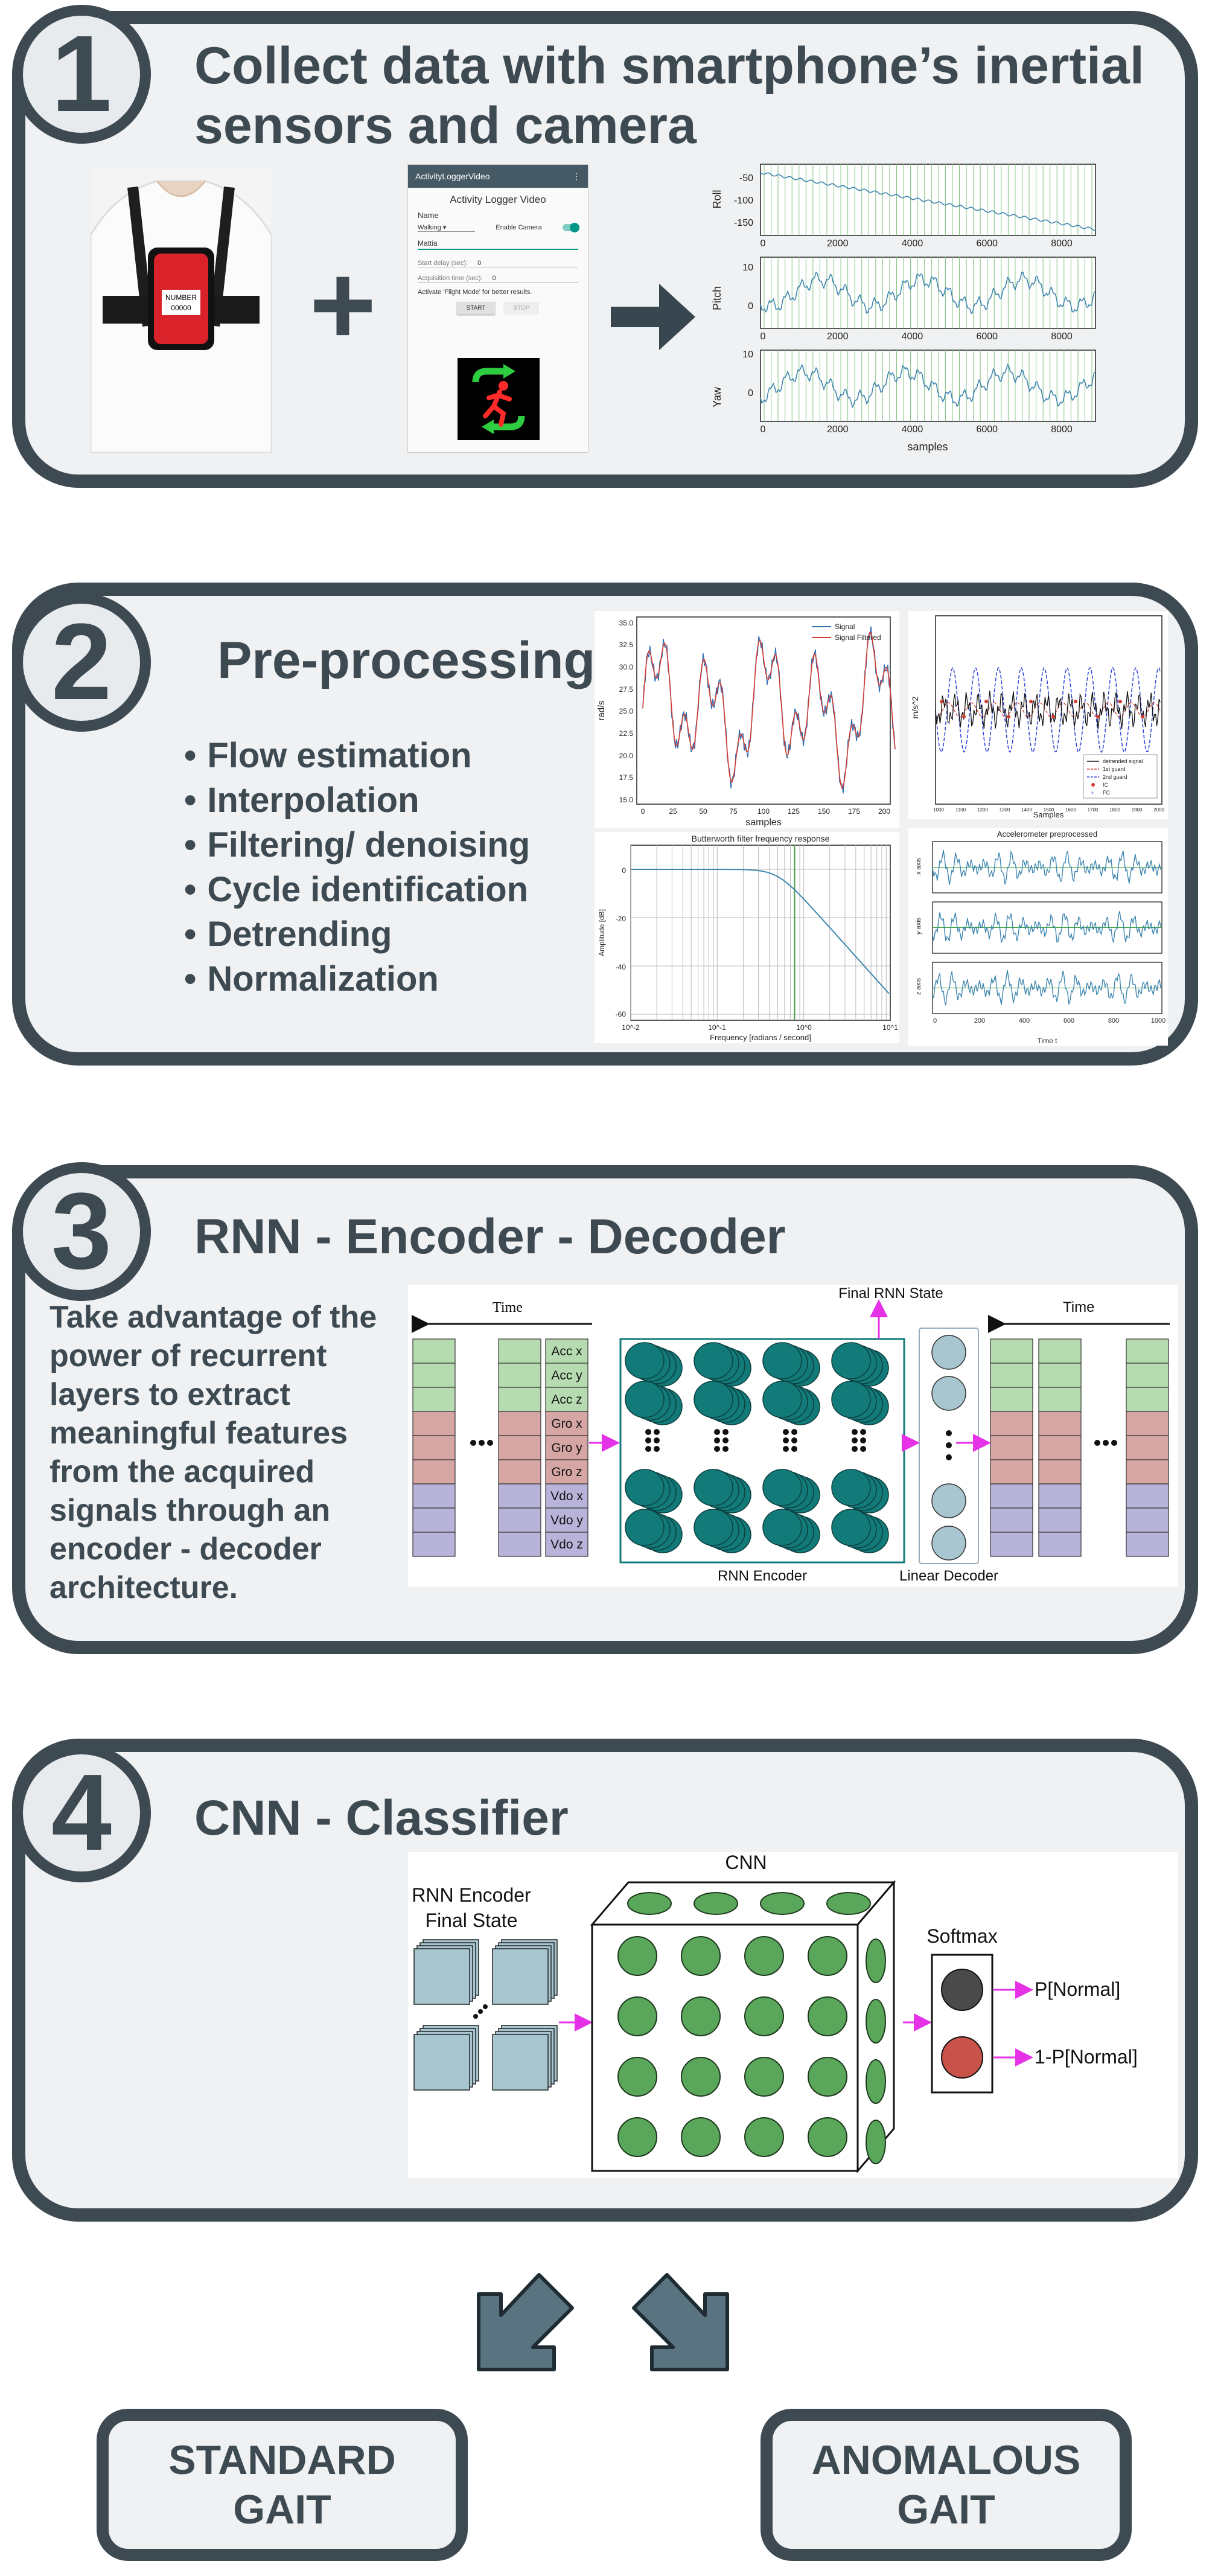 The width and height of the screenshot is (1215, 2576). I want to click on rpy-ytick-0-1: -100, so click(743, 201).